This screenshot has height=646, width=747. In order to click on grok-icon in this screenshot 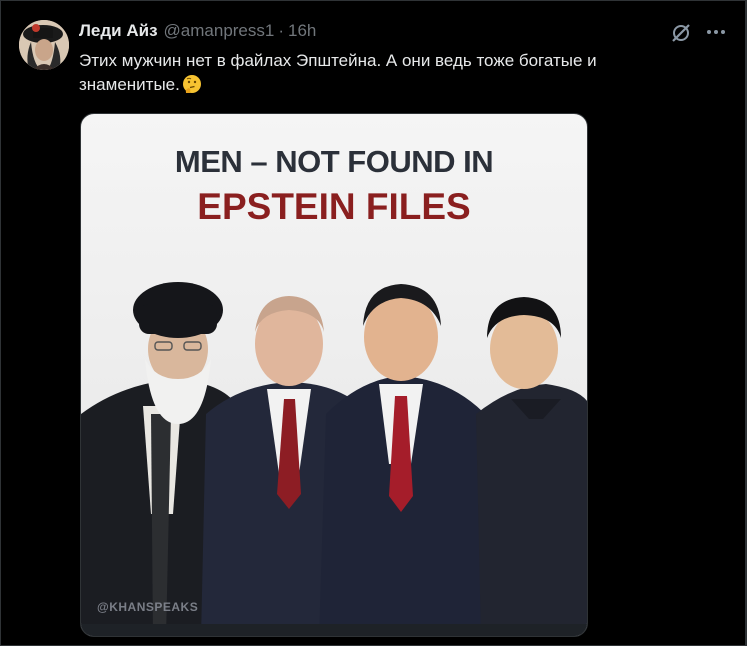, I will do `click(681, 33)`.